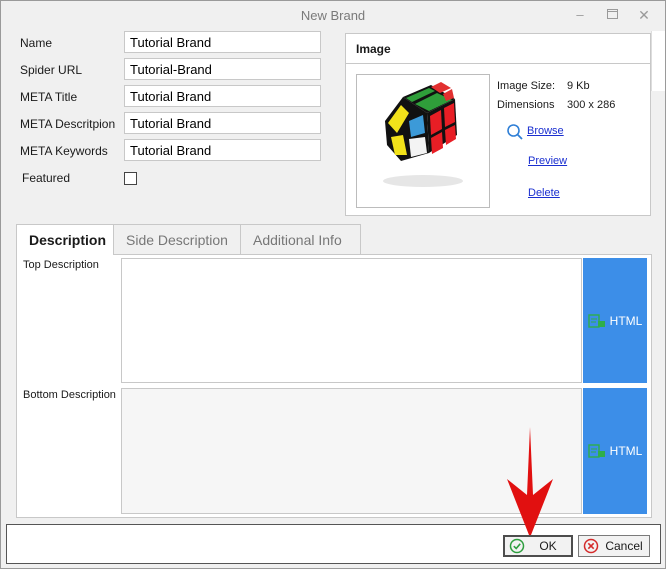  I want to click on tab-side-description: Side Description, so click(177, 239).